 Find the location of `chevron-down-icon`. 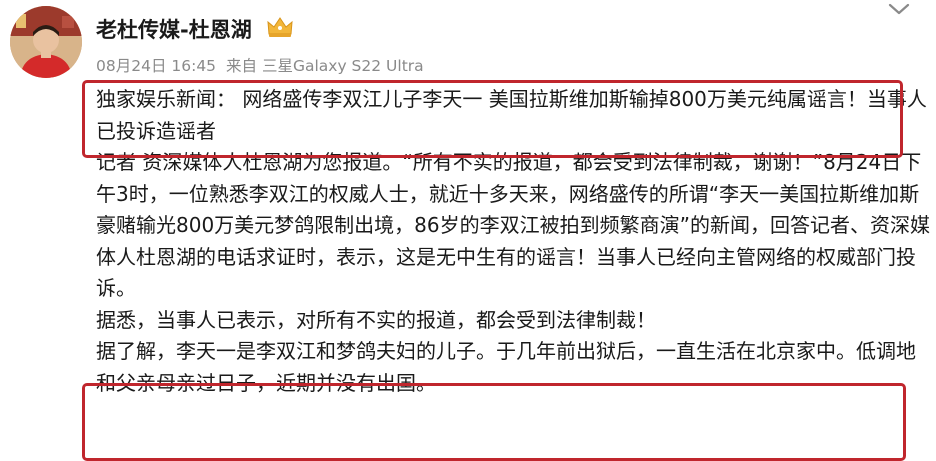

chevron-down-icon is located at coordinates (899, 10).